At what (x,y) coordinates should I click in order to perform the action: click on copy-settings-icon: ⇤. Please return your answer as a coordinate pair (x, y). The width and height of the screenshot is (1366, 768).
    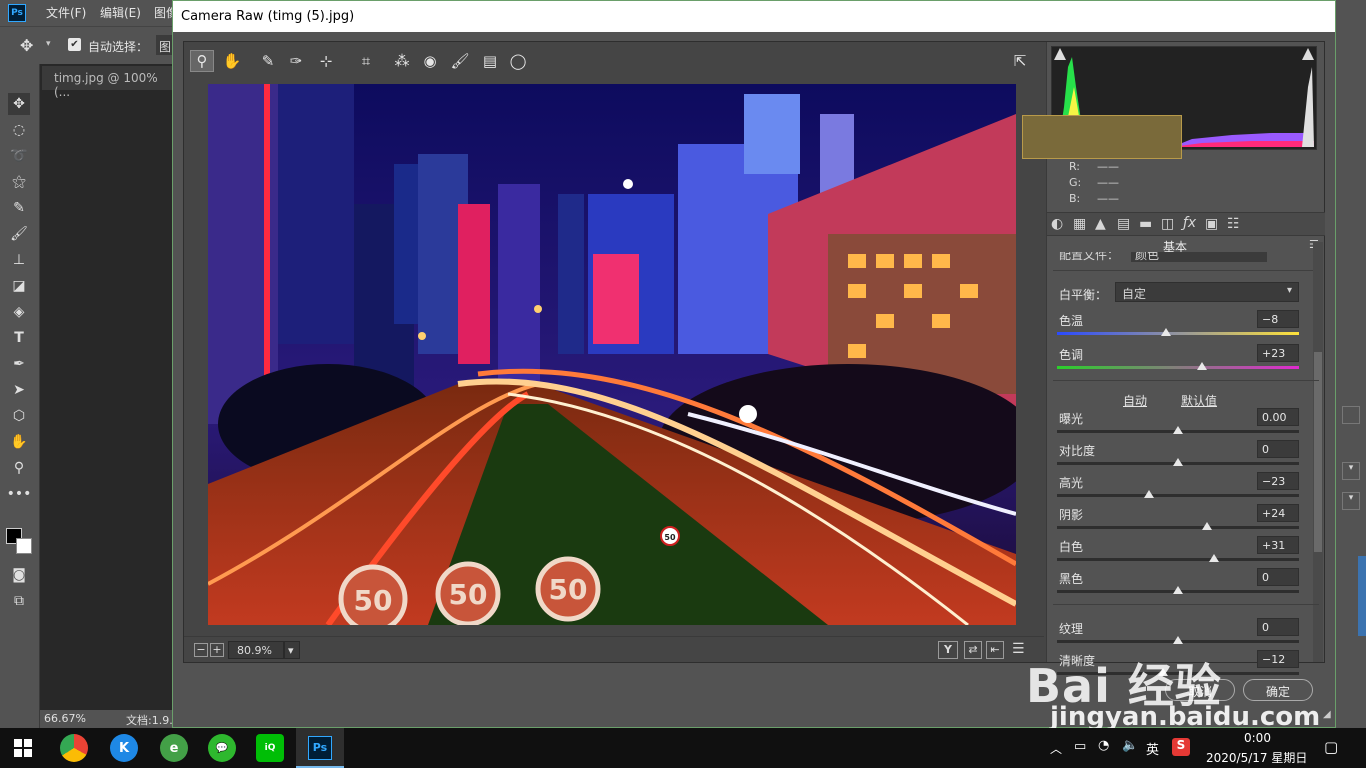
    Looking at the image, I should click on (995, 650).